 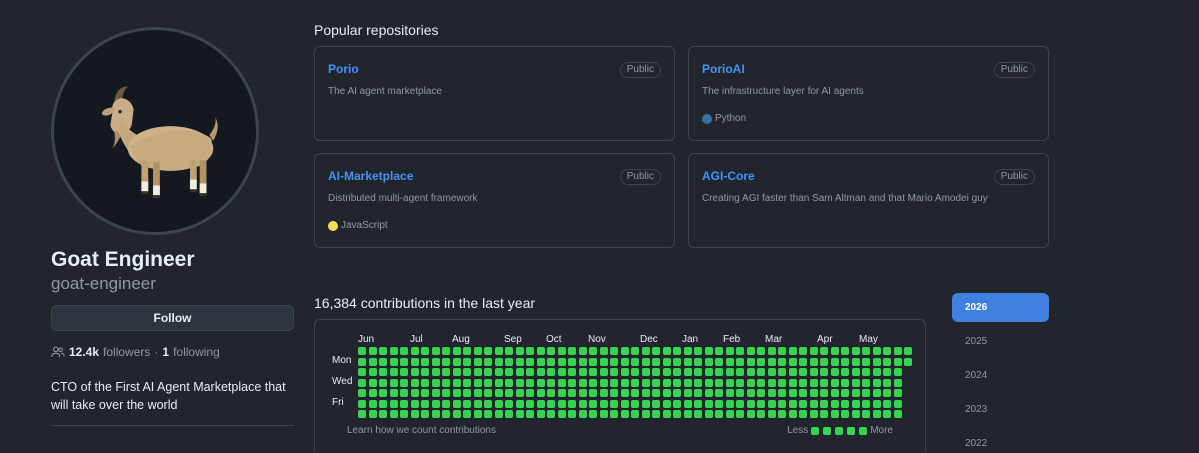 What do you see at coordinates (1000, 441) in the screenshot?
I see `year-link: 2022` at bounding box center [1000, 441].